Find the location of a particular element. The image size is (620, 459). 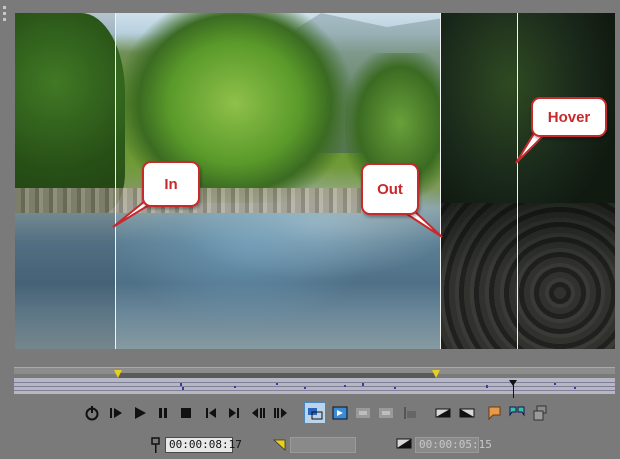

hover-callout: Hover is located at coordinates (569, 117).